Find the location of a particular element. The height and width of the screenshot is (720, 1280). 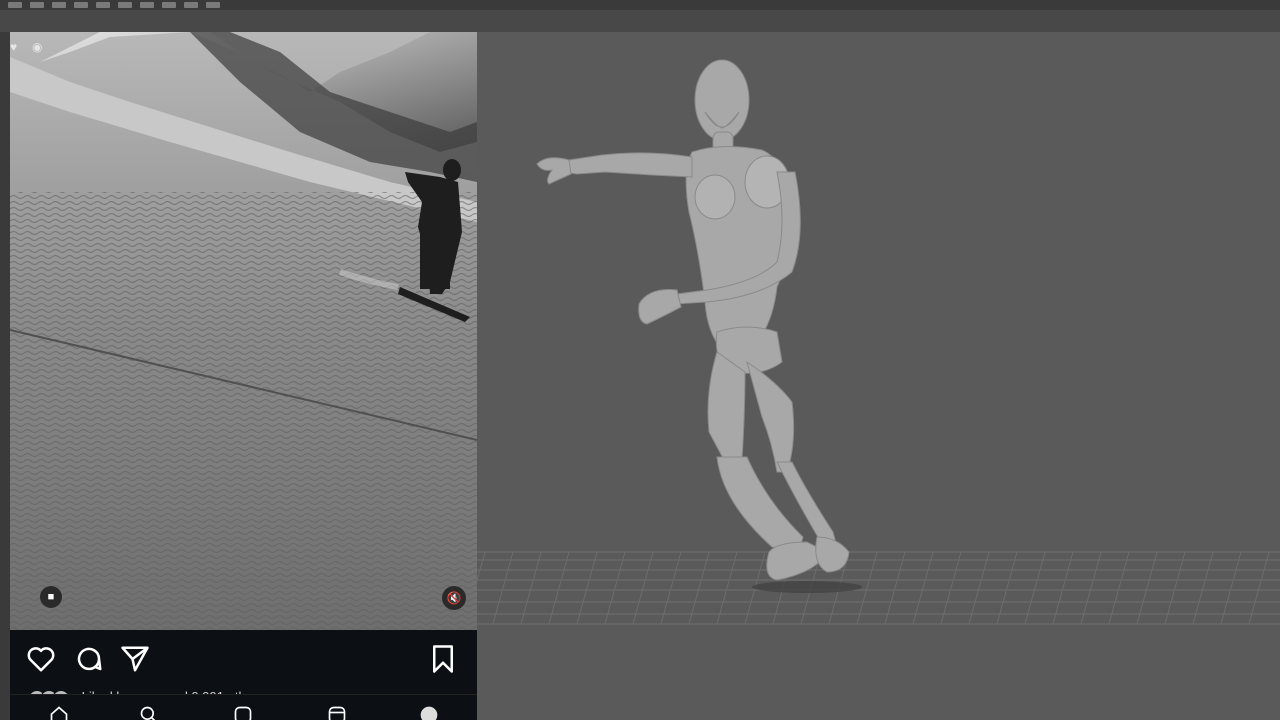

app-subbar is located at coordinates (640, 21).